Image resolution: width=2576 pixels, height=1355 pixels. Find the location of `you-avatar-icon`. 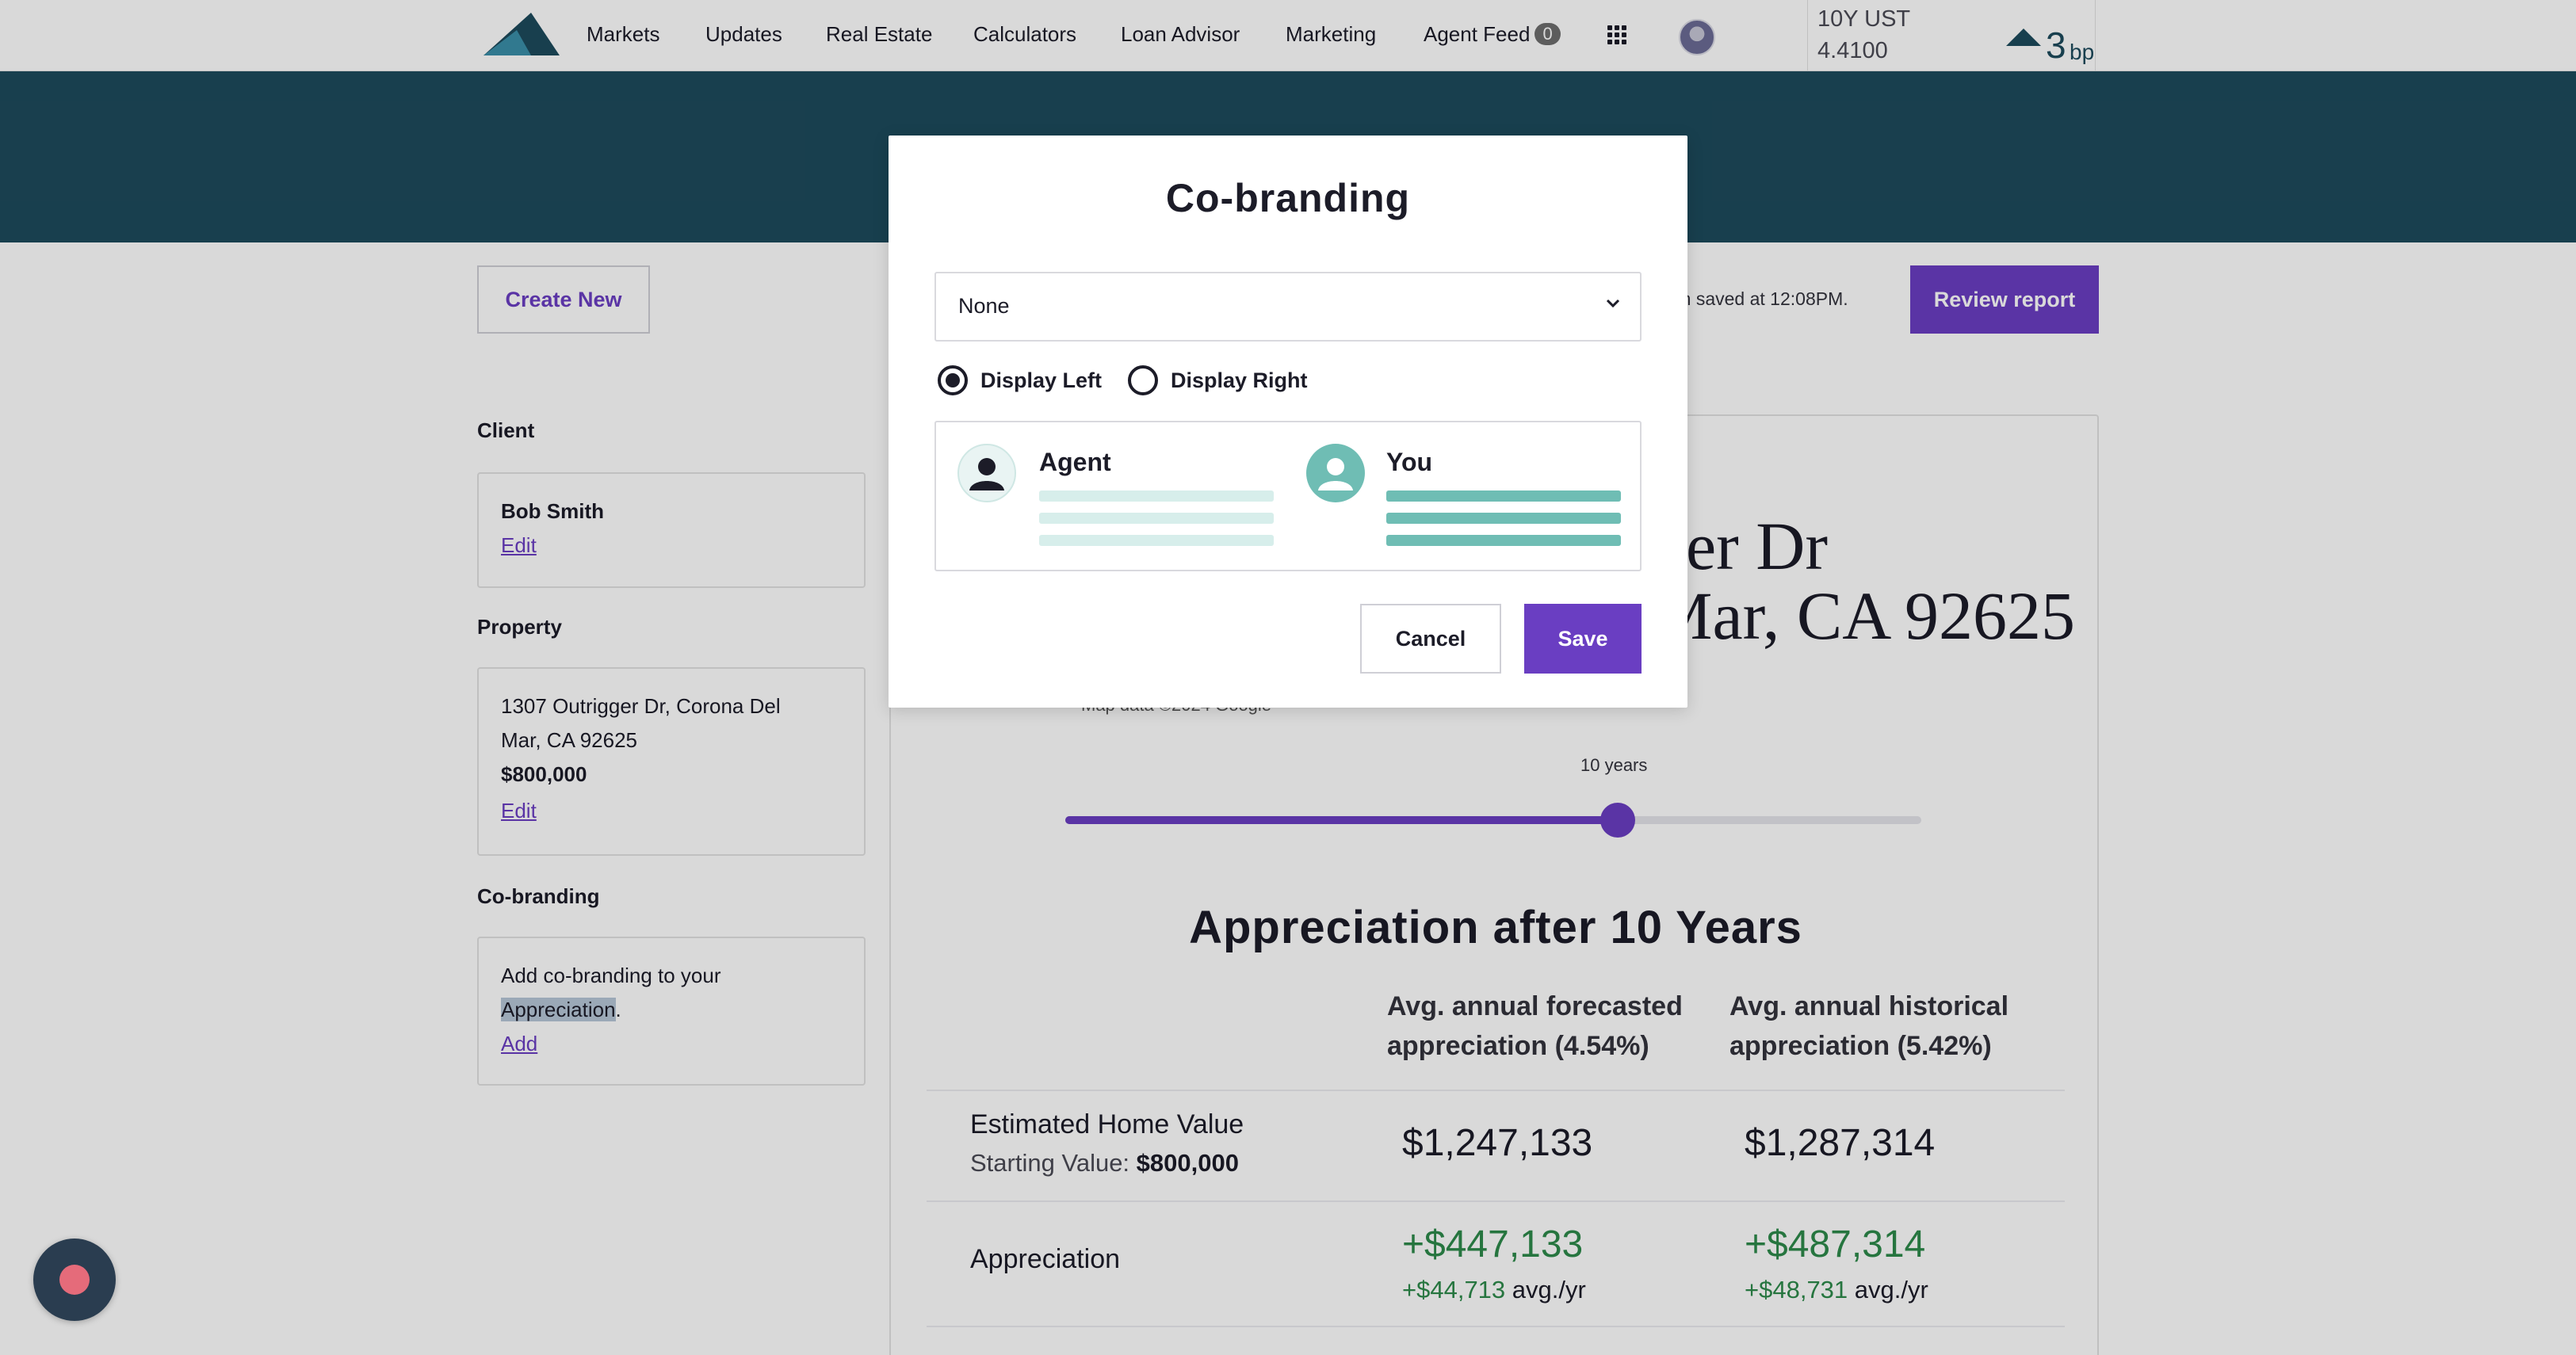

you-avatar-icon is located at coordinates (1335, 473).